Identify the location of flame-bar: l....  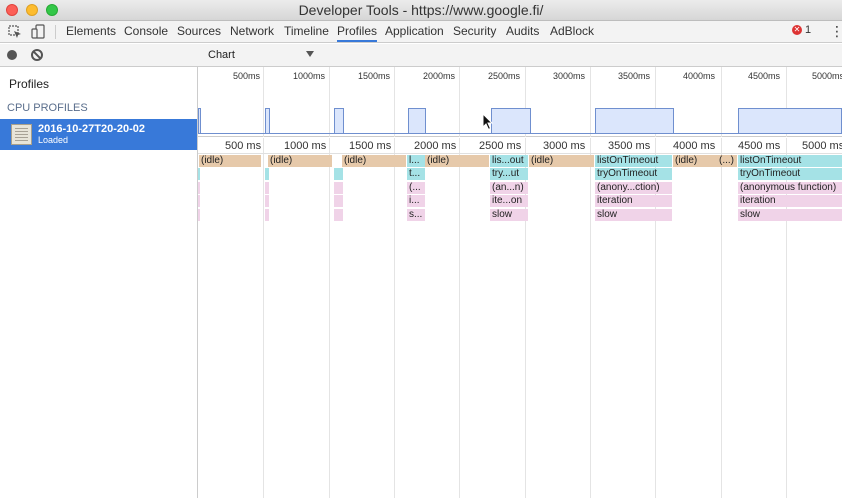
(416, 161).